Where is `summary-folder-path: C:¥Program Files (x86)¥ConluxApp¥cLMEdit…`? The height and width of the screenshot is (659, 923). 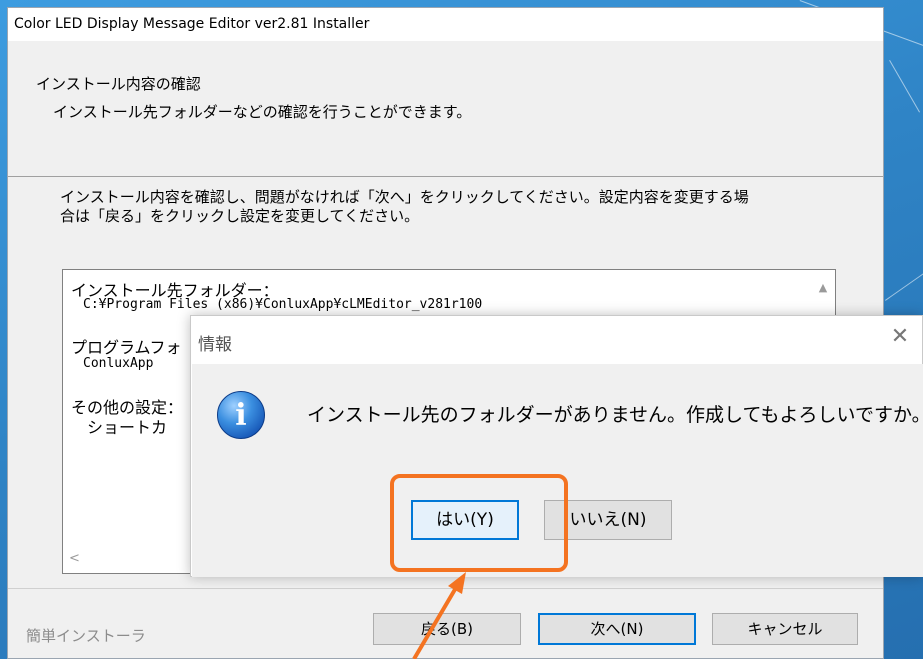
summary-folder-path: C:¥Program Files (x86)¥ConluxApp¥cLMEdit… is located at coordinates (283, 304).